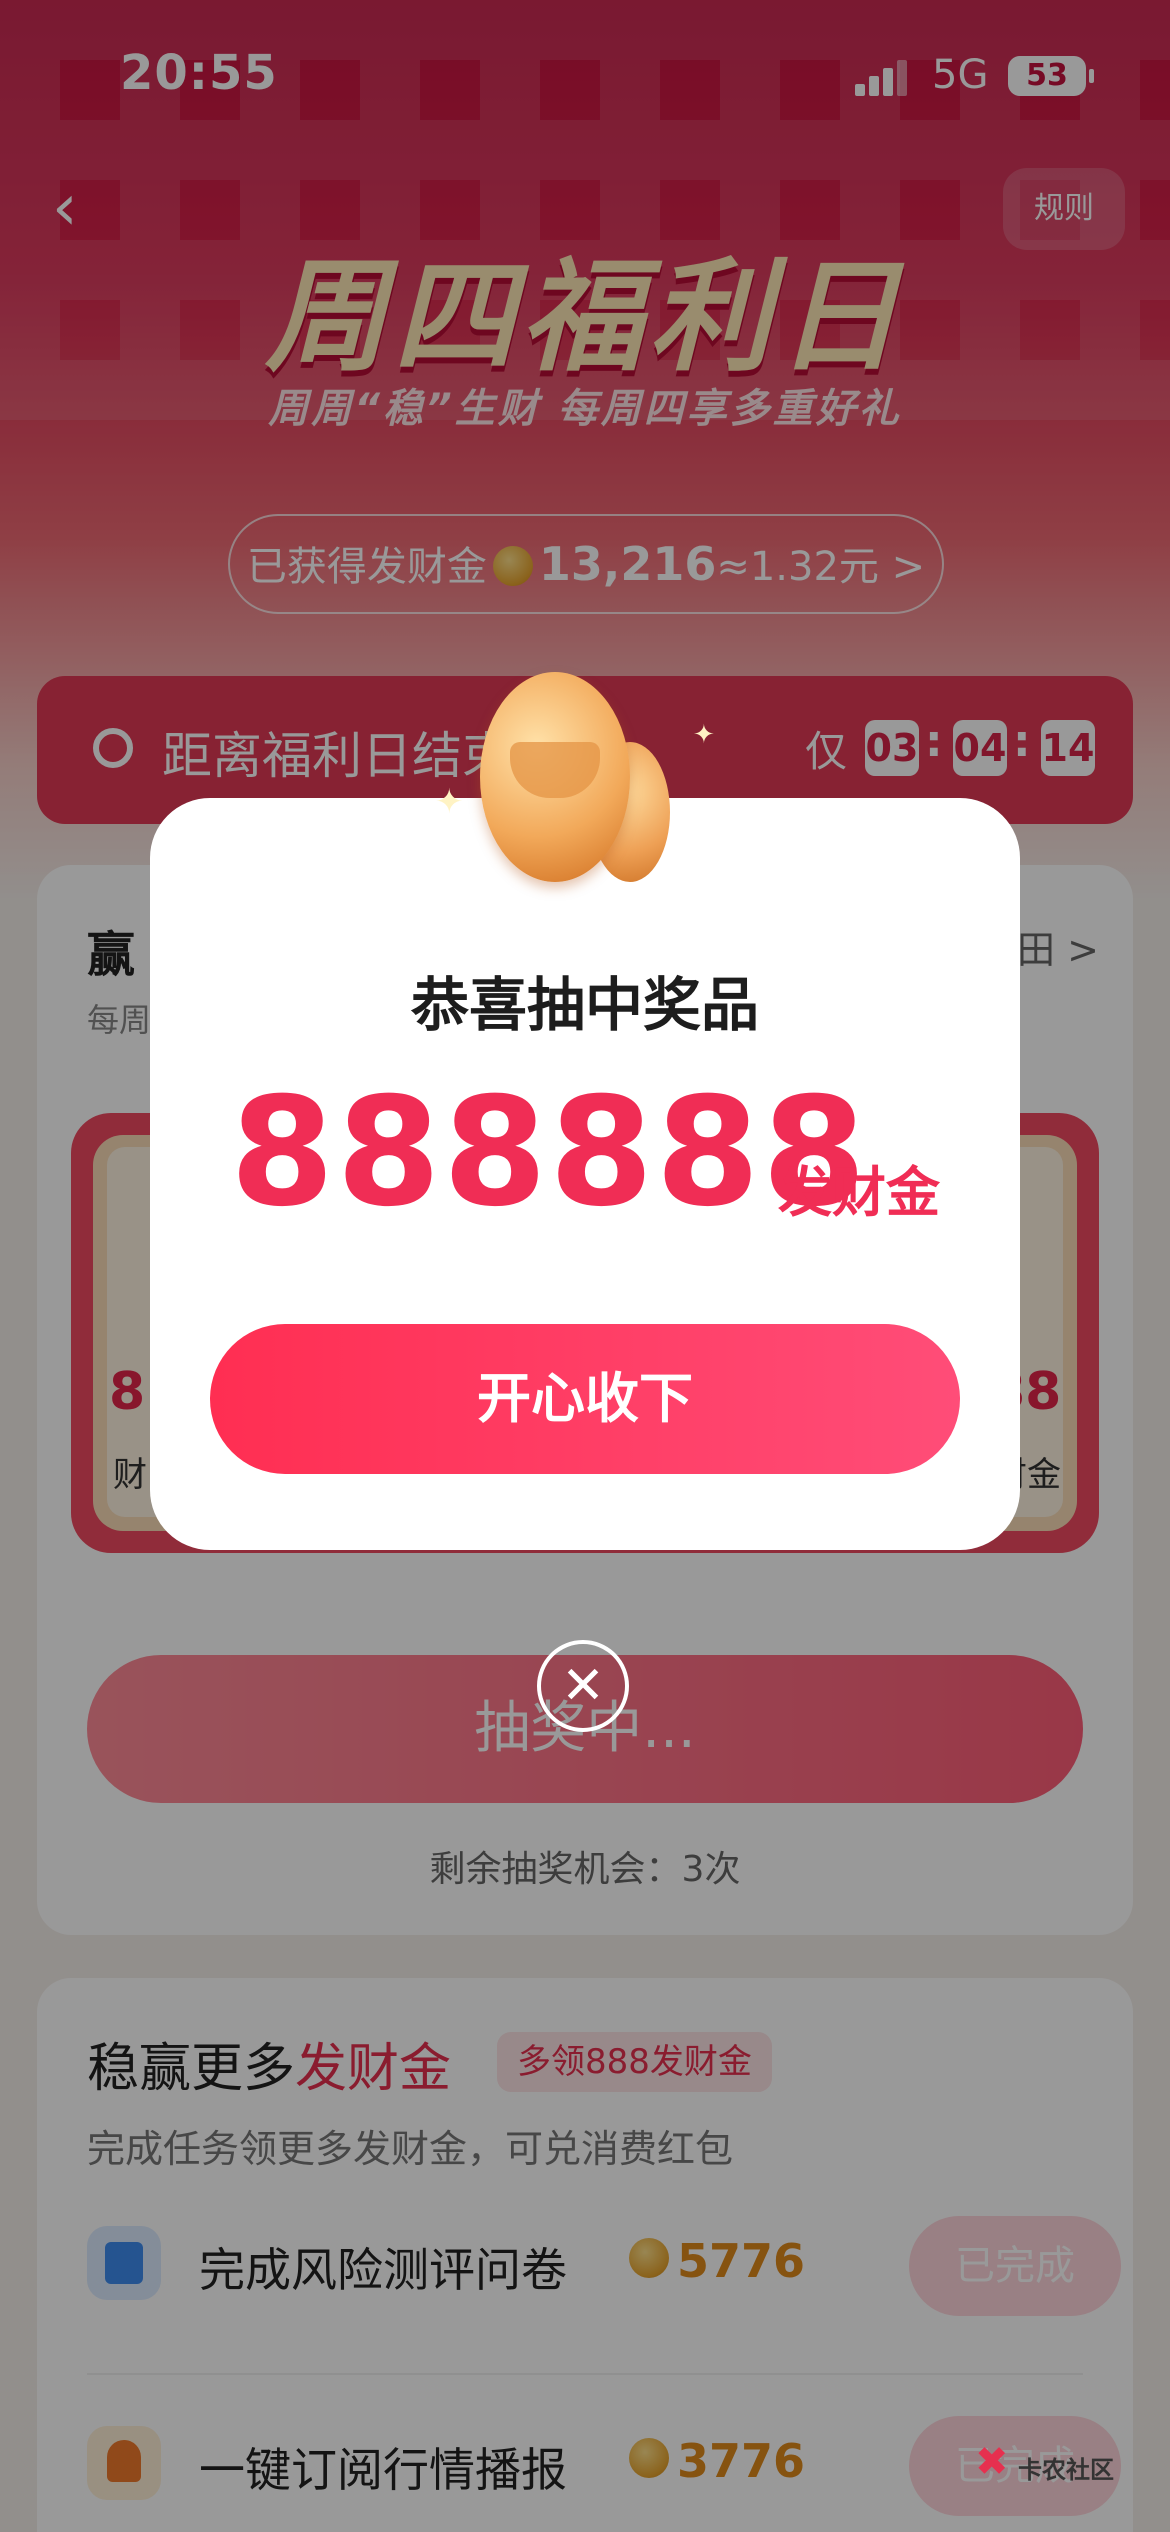  Describe the element at coordinates (584, 1005) in the screenshot. I see `modal-title: 恭喜抽中奖品` at that location.